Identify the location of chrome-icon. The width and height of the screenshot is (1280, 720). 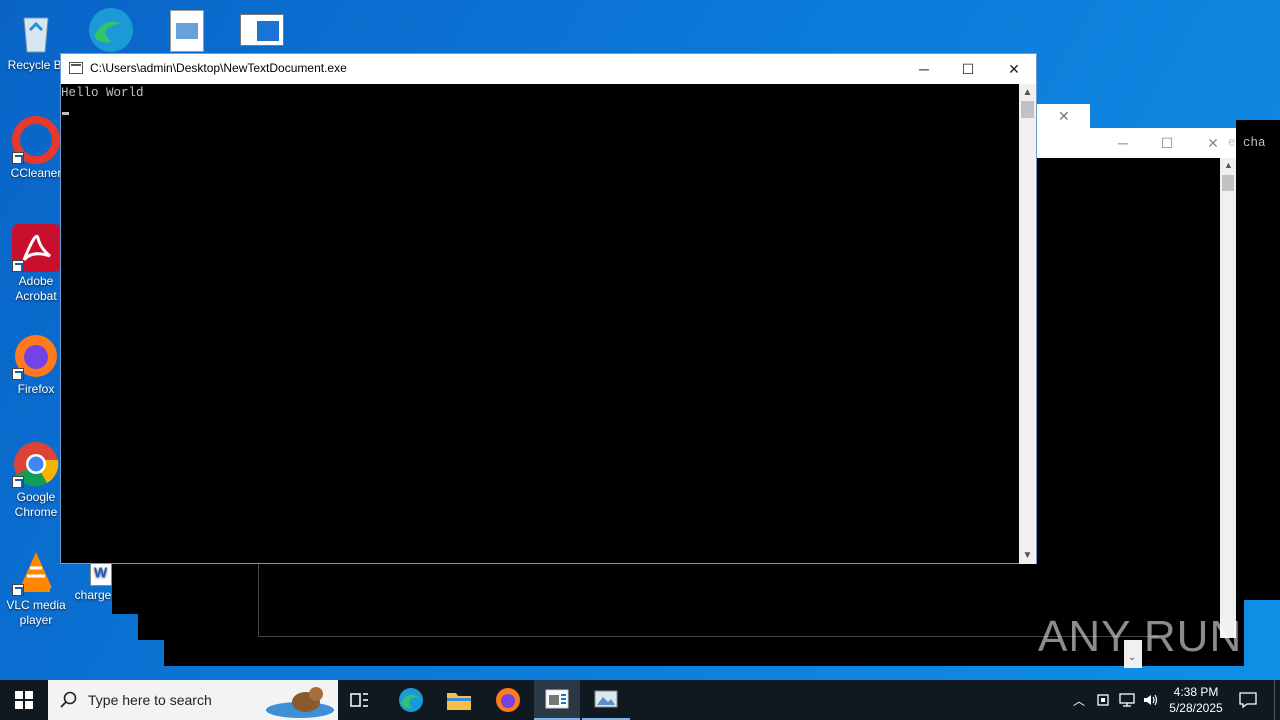
(36, 464).